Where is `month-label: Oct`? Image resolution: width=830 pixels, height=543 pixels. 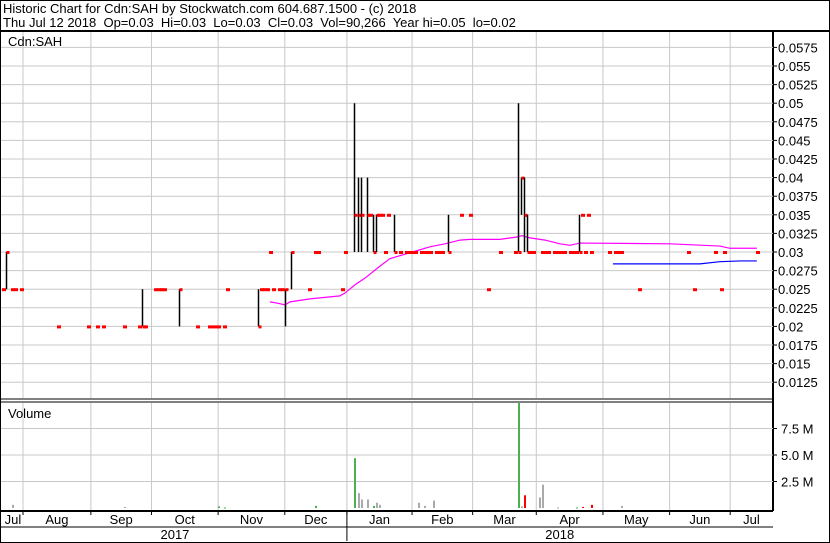 month-label: Oct is located at coordinates (185, 519).